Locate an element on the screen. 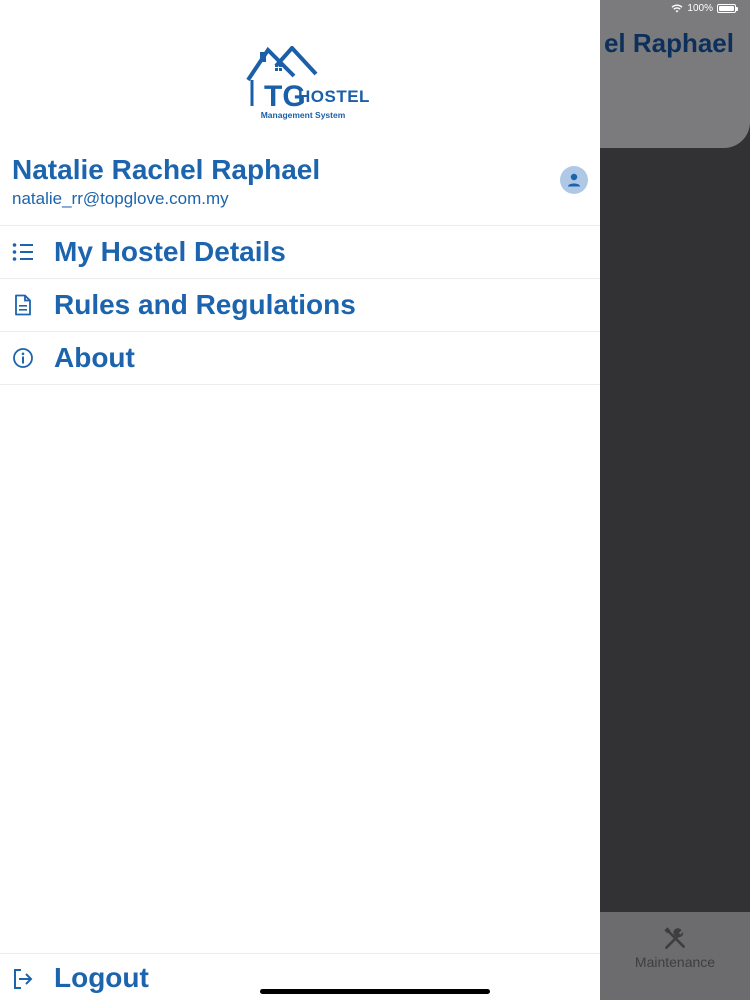 This screenshot has width=750, height=1000. wifi-icon is located at coordinates (677, 8).